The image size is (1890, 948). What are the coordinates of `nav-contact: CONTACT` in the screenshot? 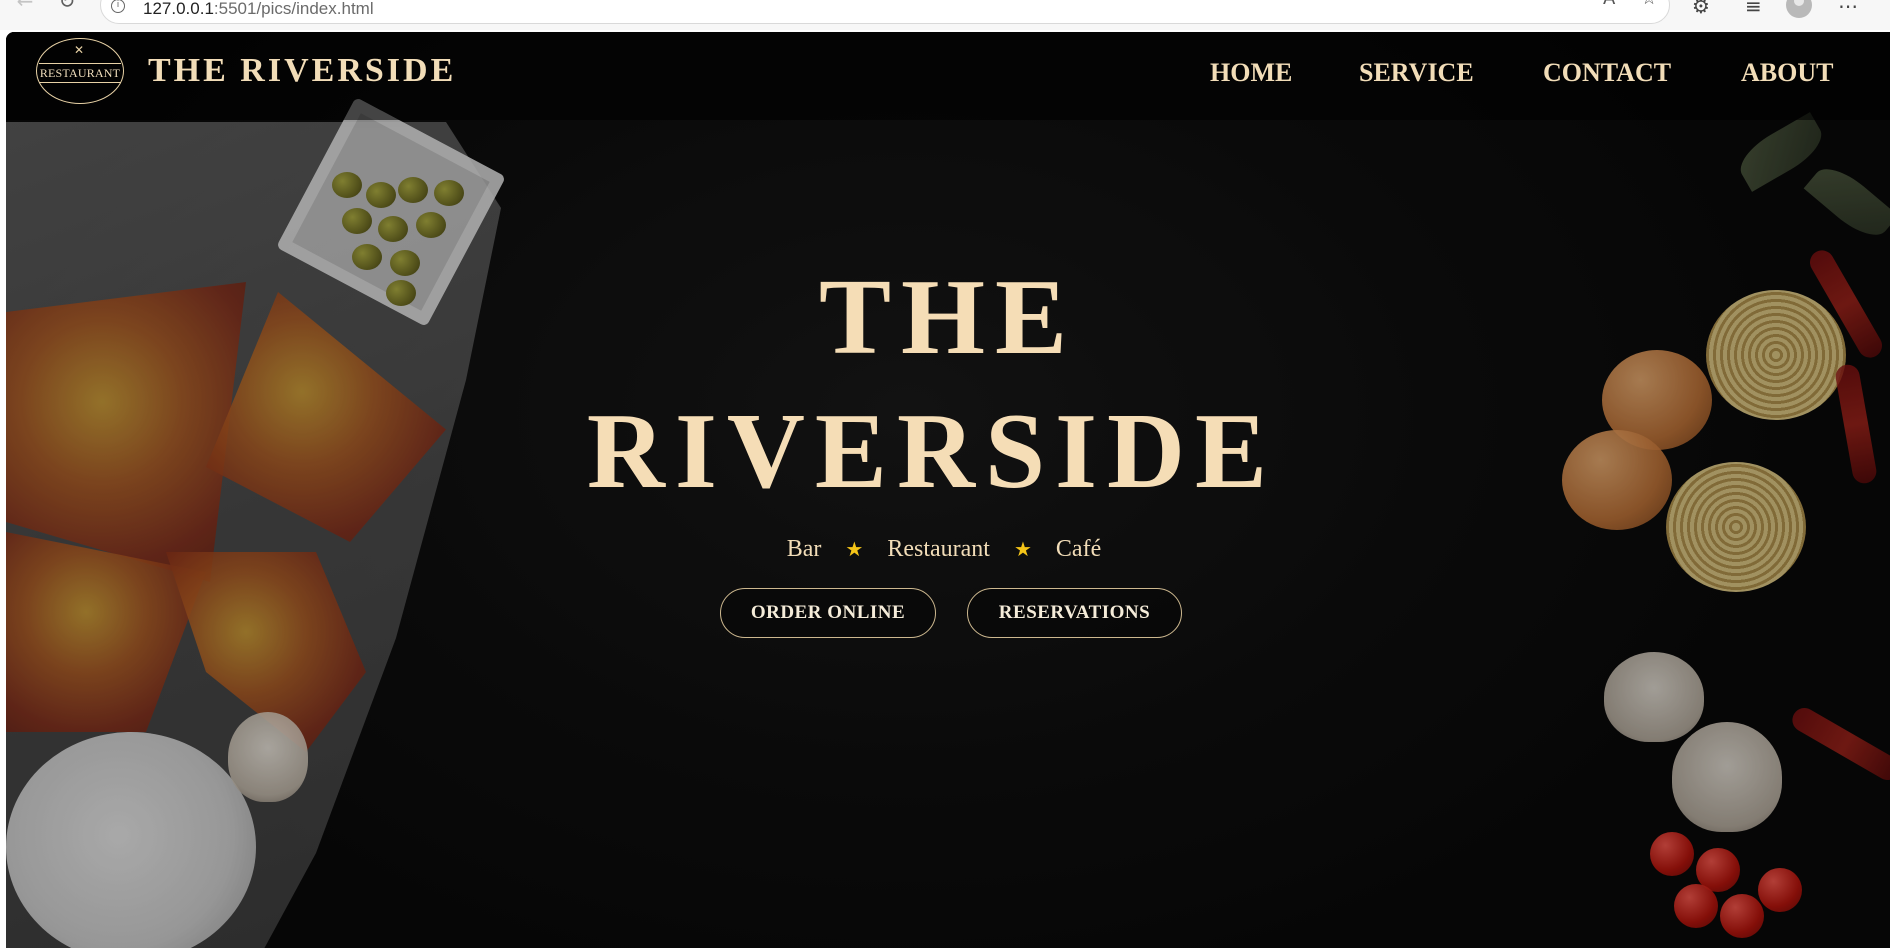 It's located at (1607, 73).